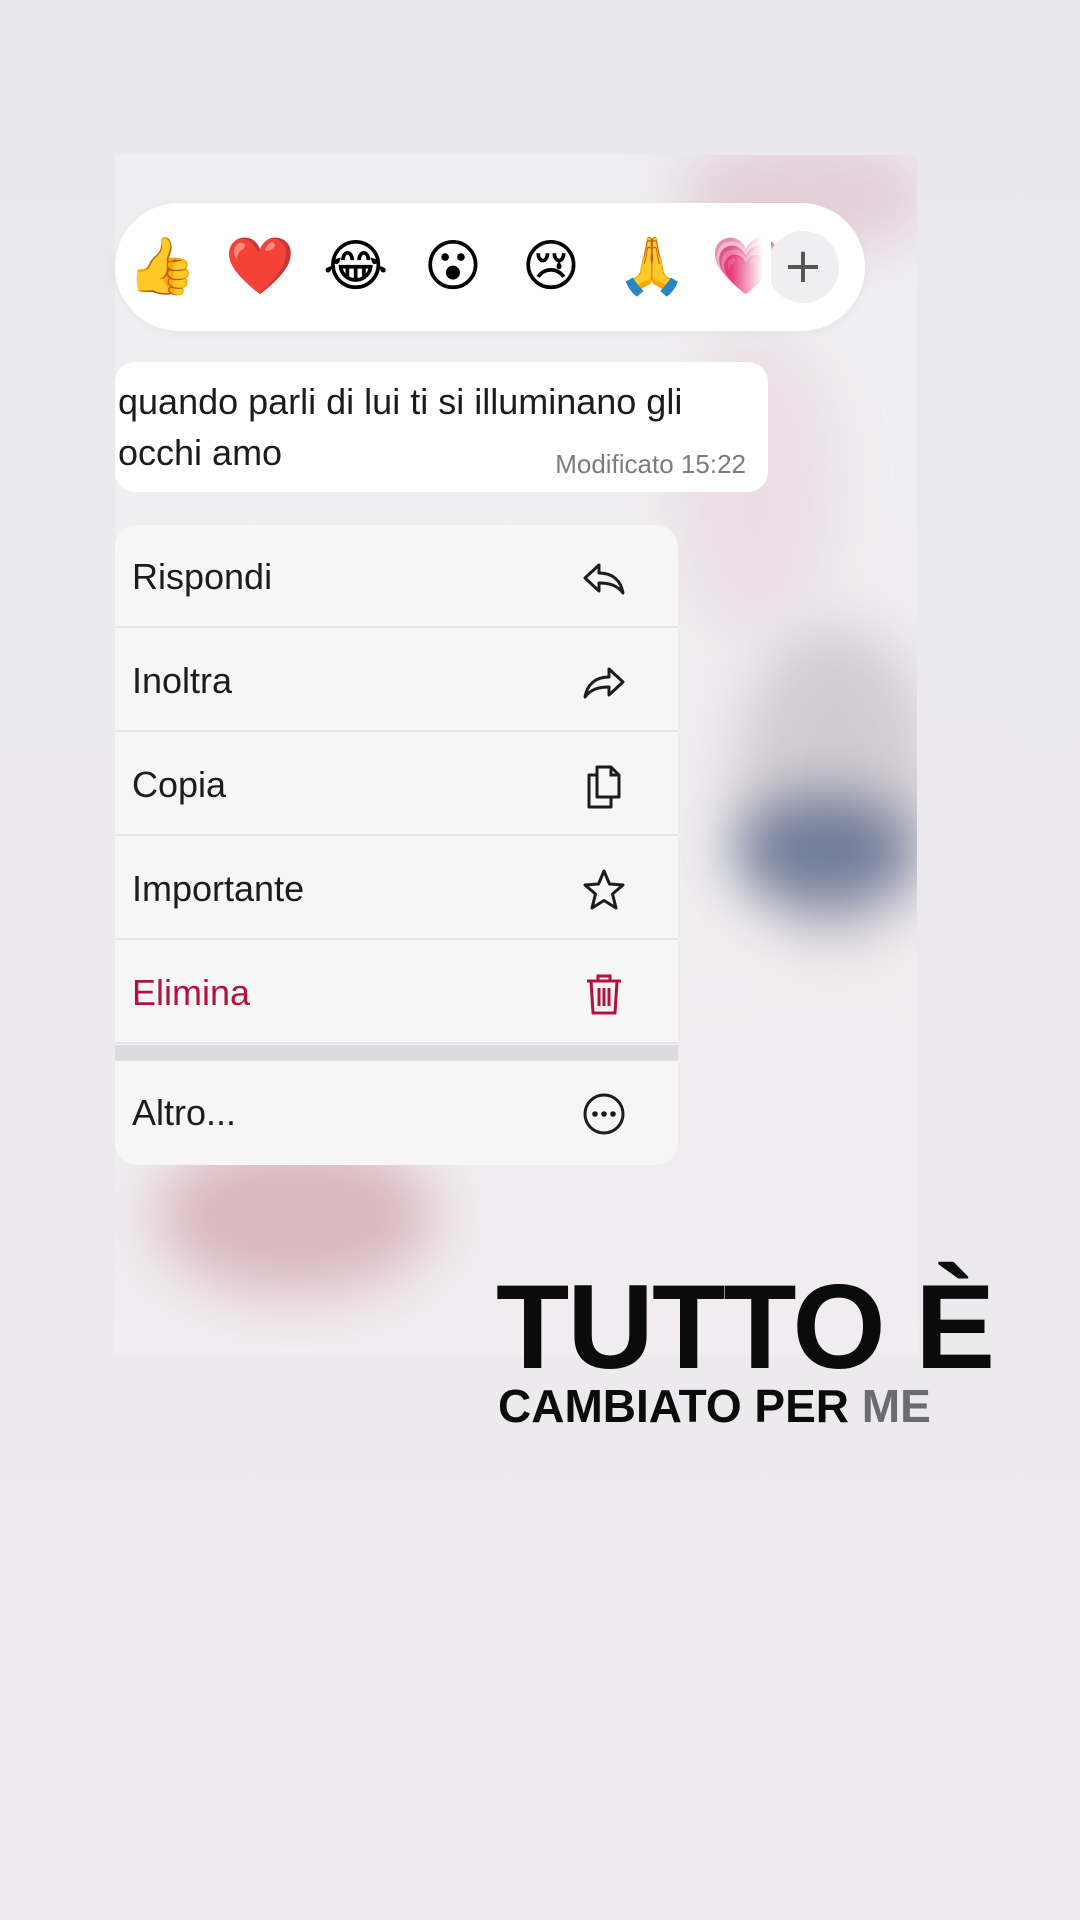 The image size is (1080, 1920). I want to click on caption-subtitle: CAMBIATO PER ME, so click(714, 1406).